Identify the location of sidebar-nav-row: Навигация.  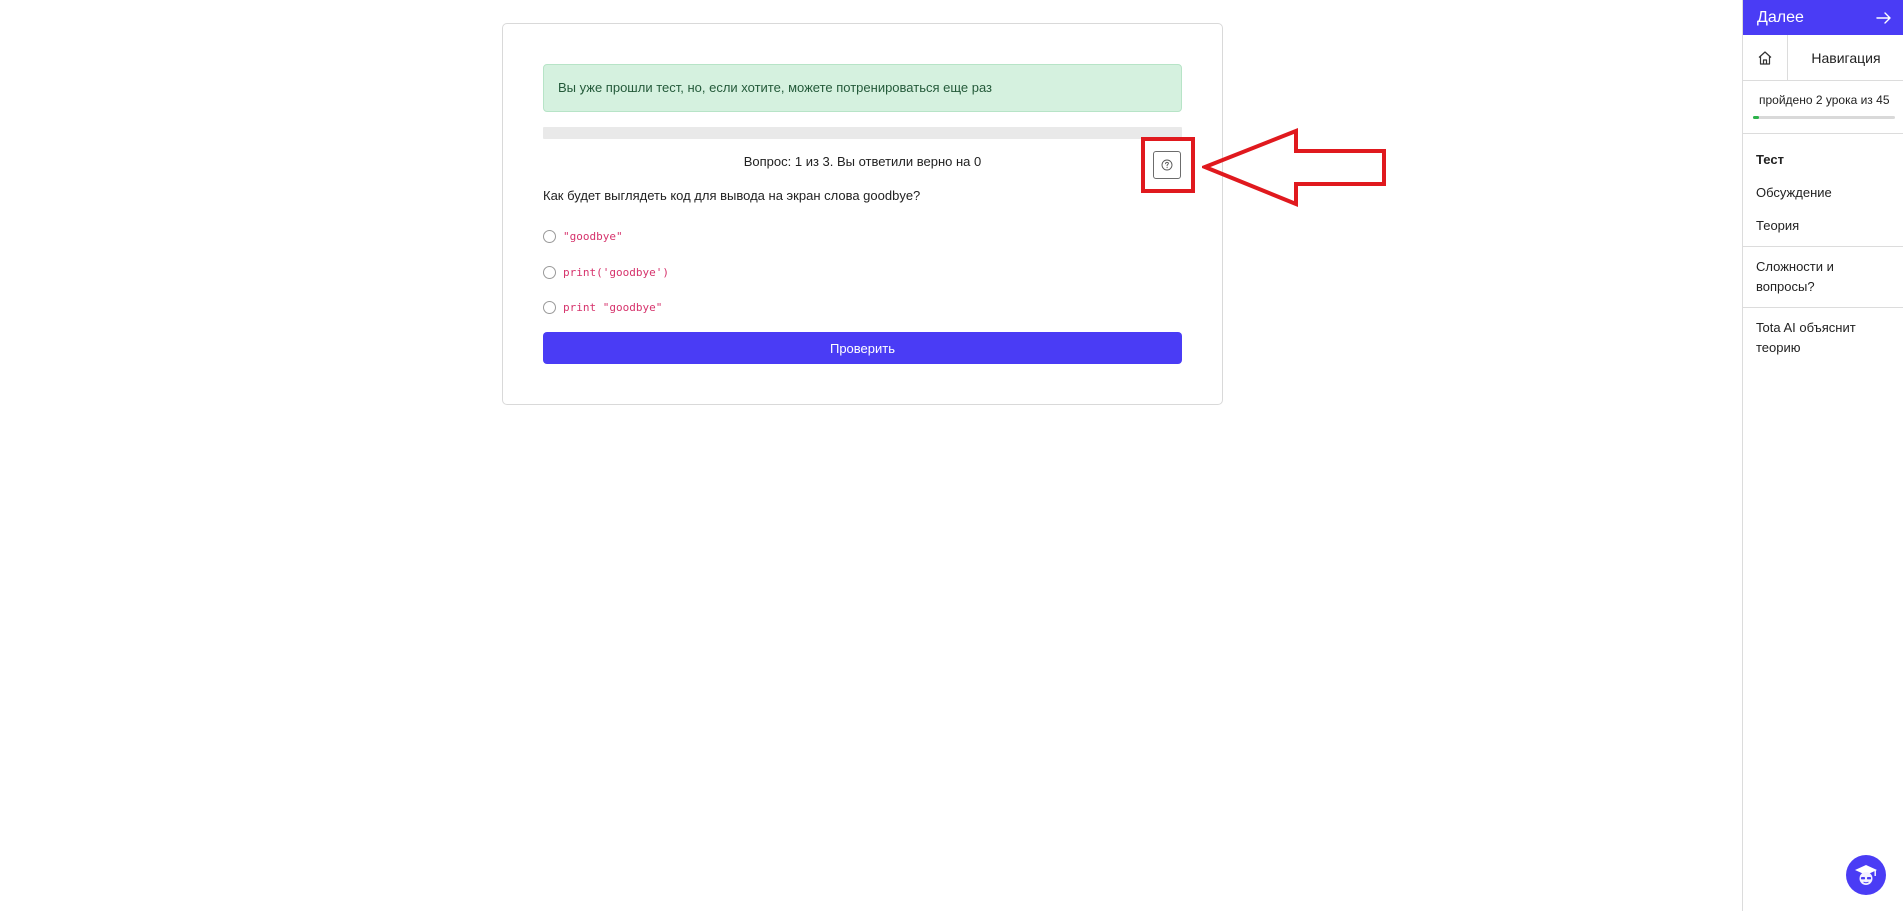
(1823, 58).